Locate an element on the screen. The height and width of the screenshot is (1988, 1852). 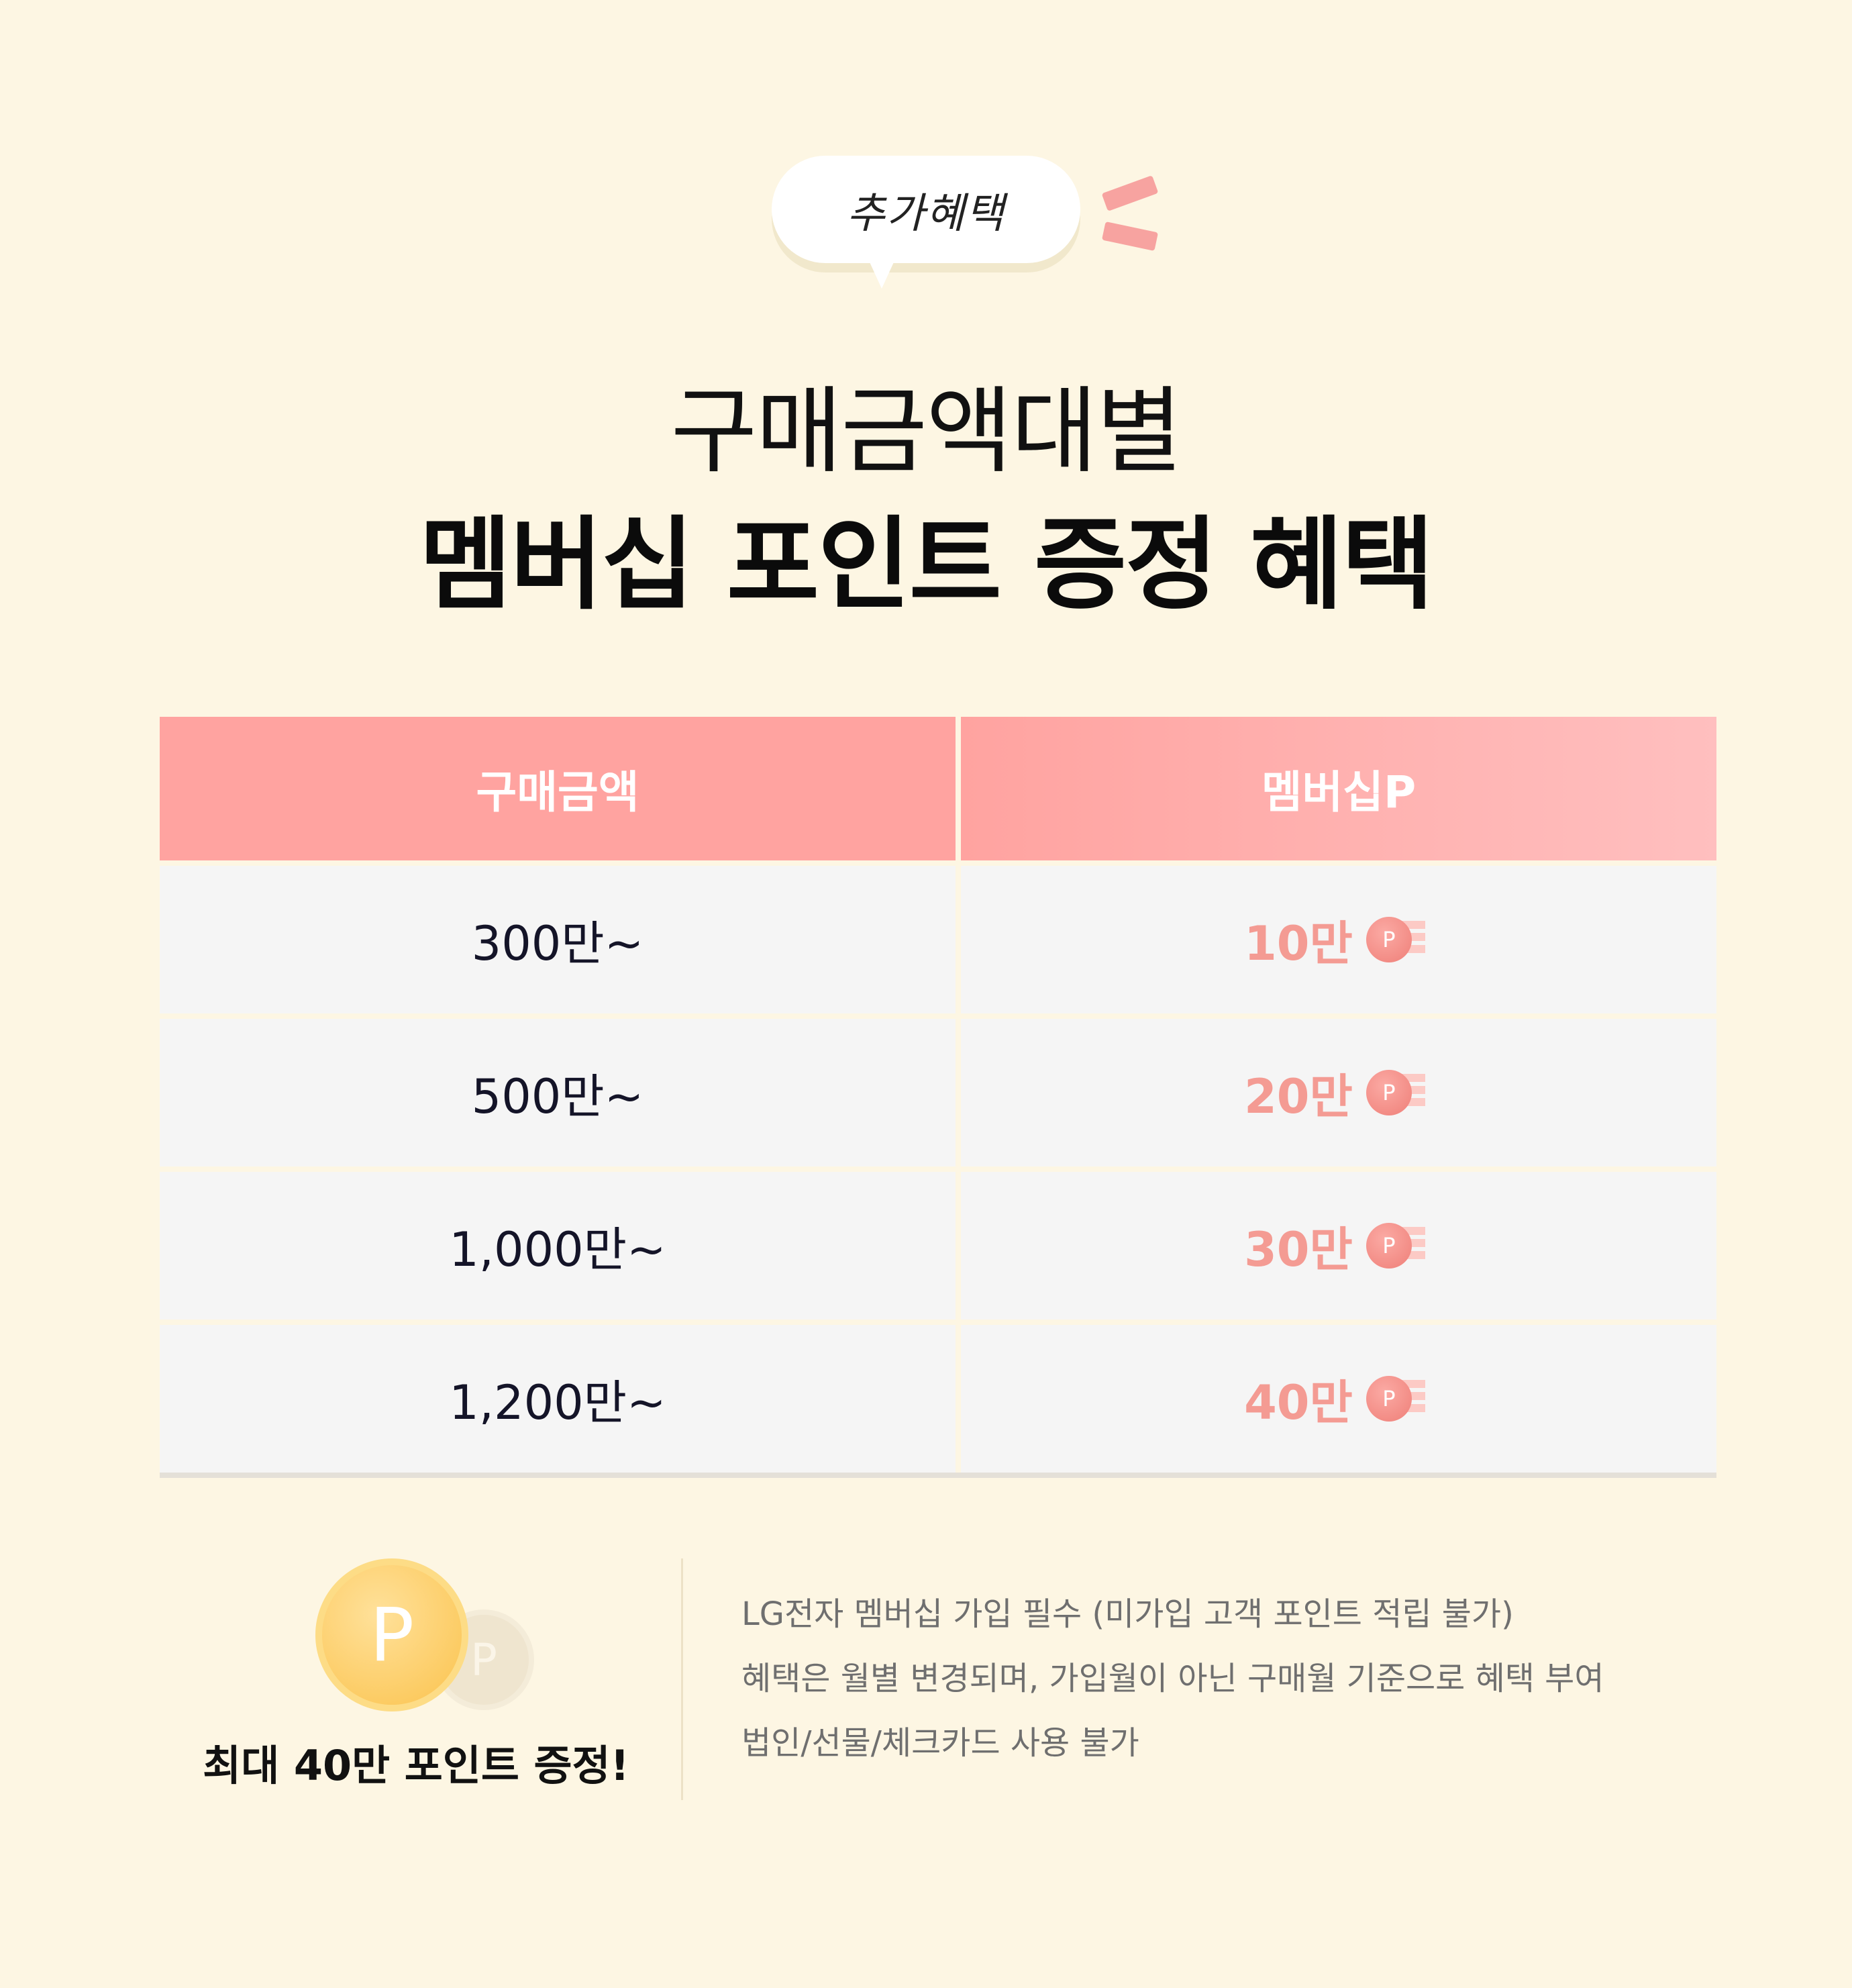
table-header: 구매금액 멤버십P is located at coordinates (938, 788).